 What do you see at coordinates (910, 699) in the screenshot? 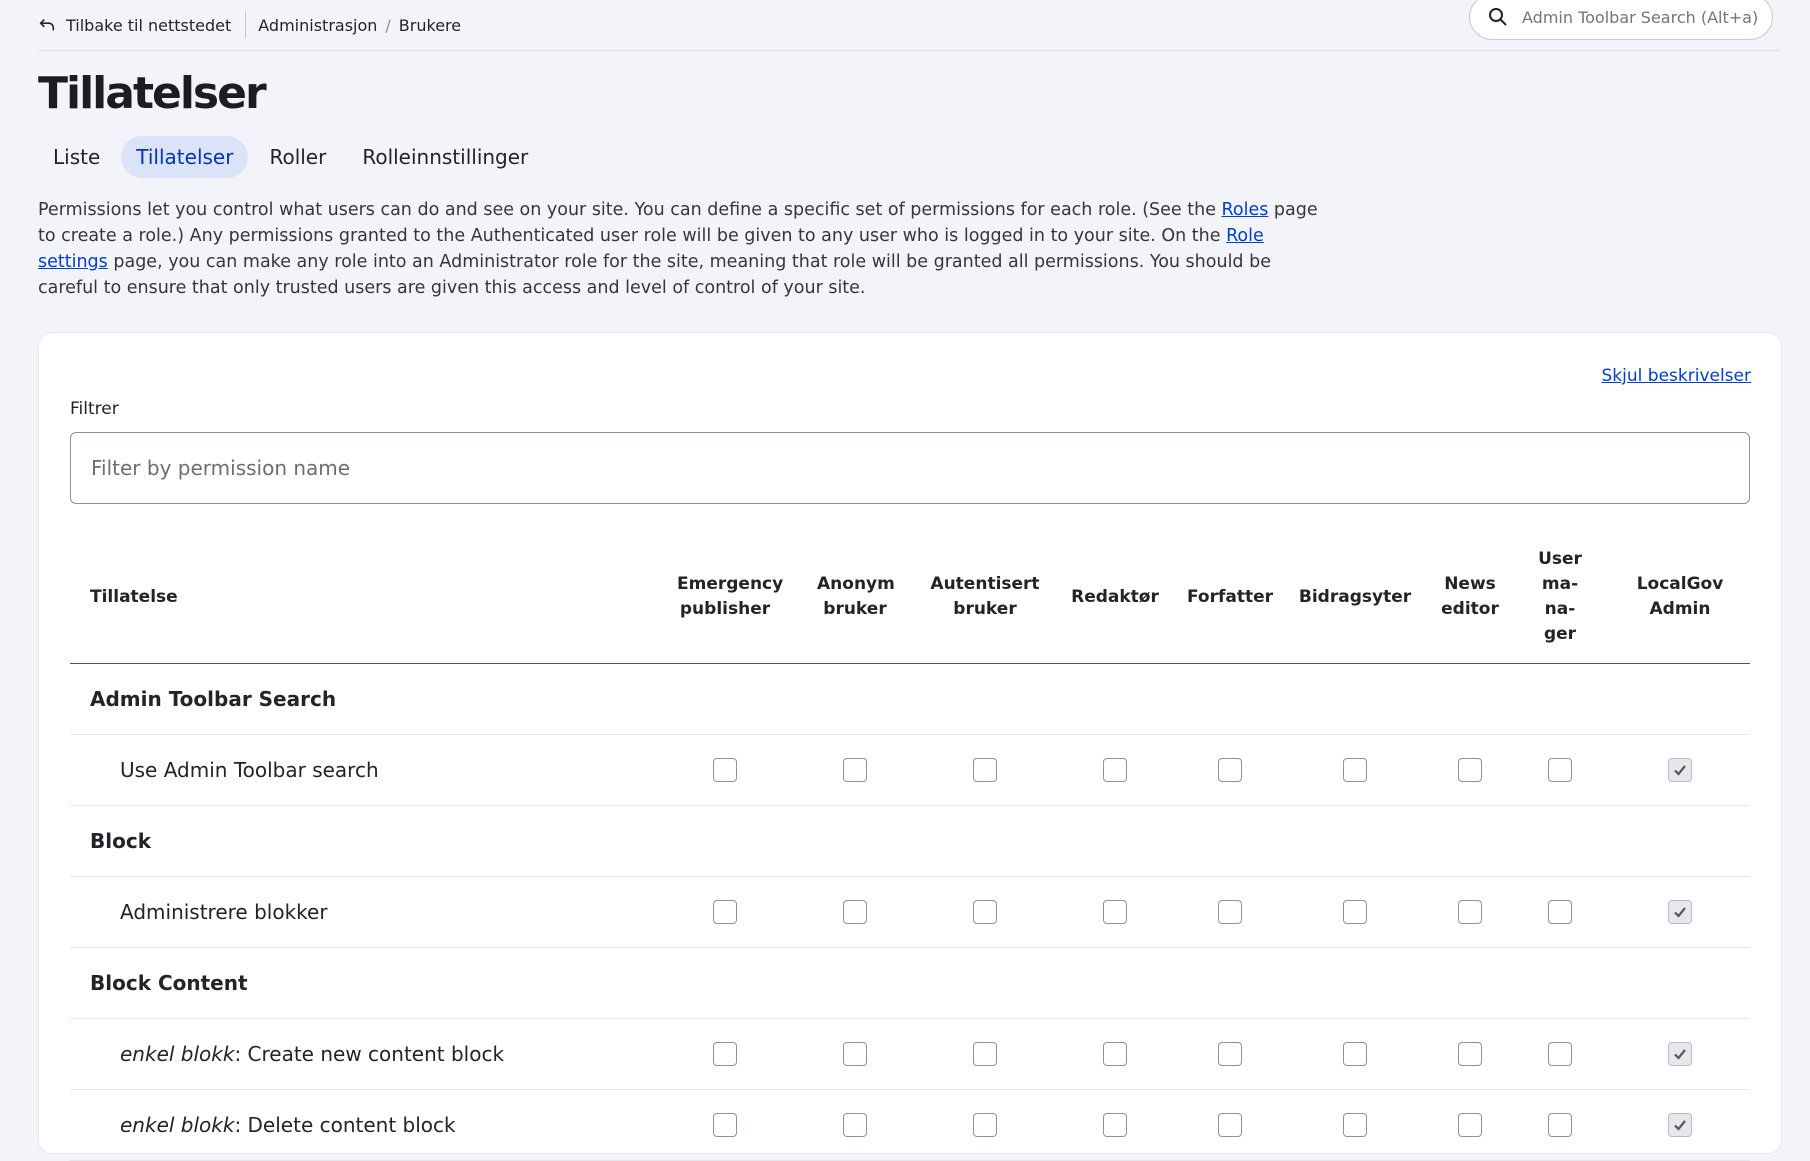
I see `permission-group-name: Admin Toolbar Search` at bounding box center [910, 699].